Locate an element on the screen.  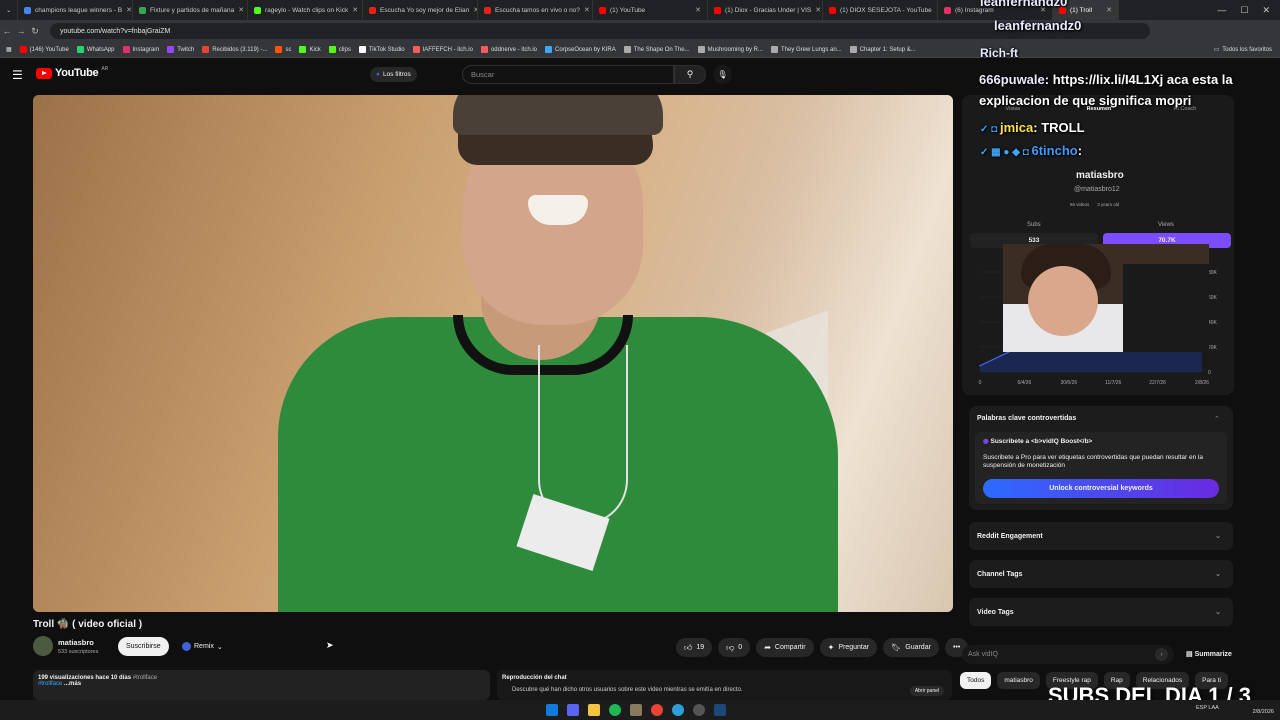
search-input: Buscar is located at coordinates (568, 74).